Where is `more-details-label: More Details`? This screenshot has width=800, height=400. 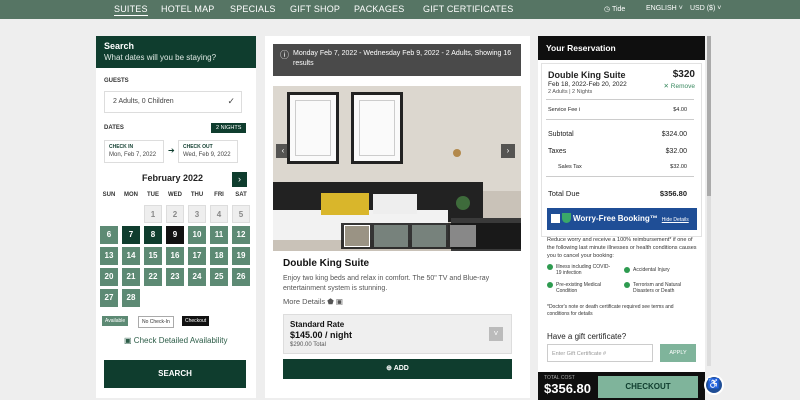
more-details-label: More Details is located at coordinates (304, 301).